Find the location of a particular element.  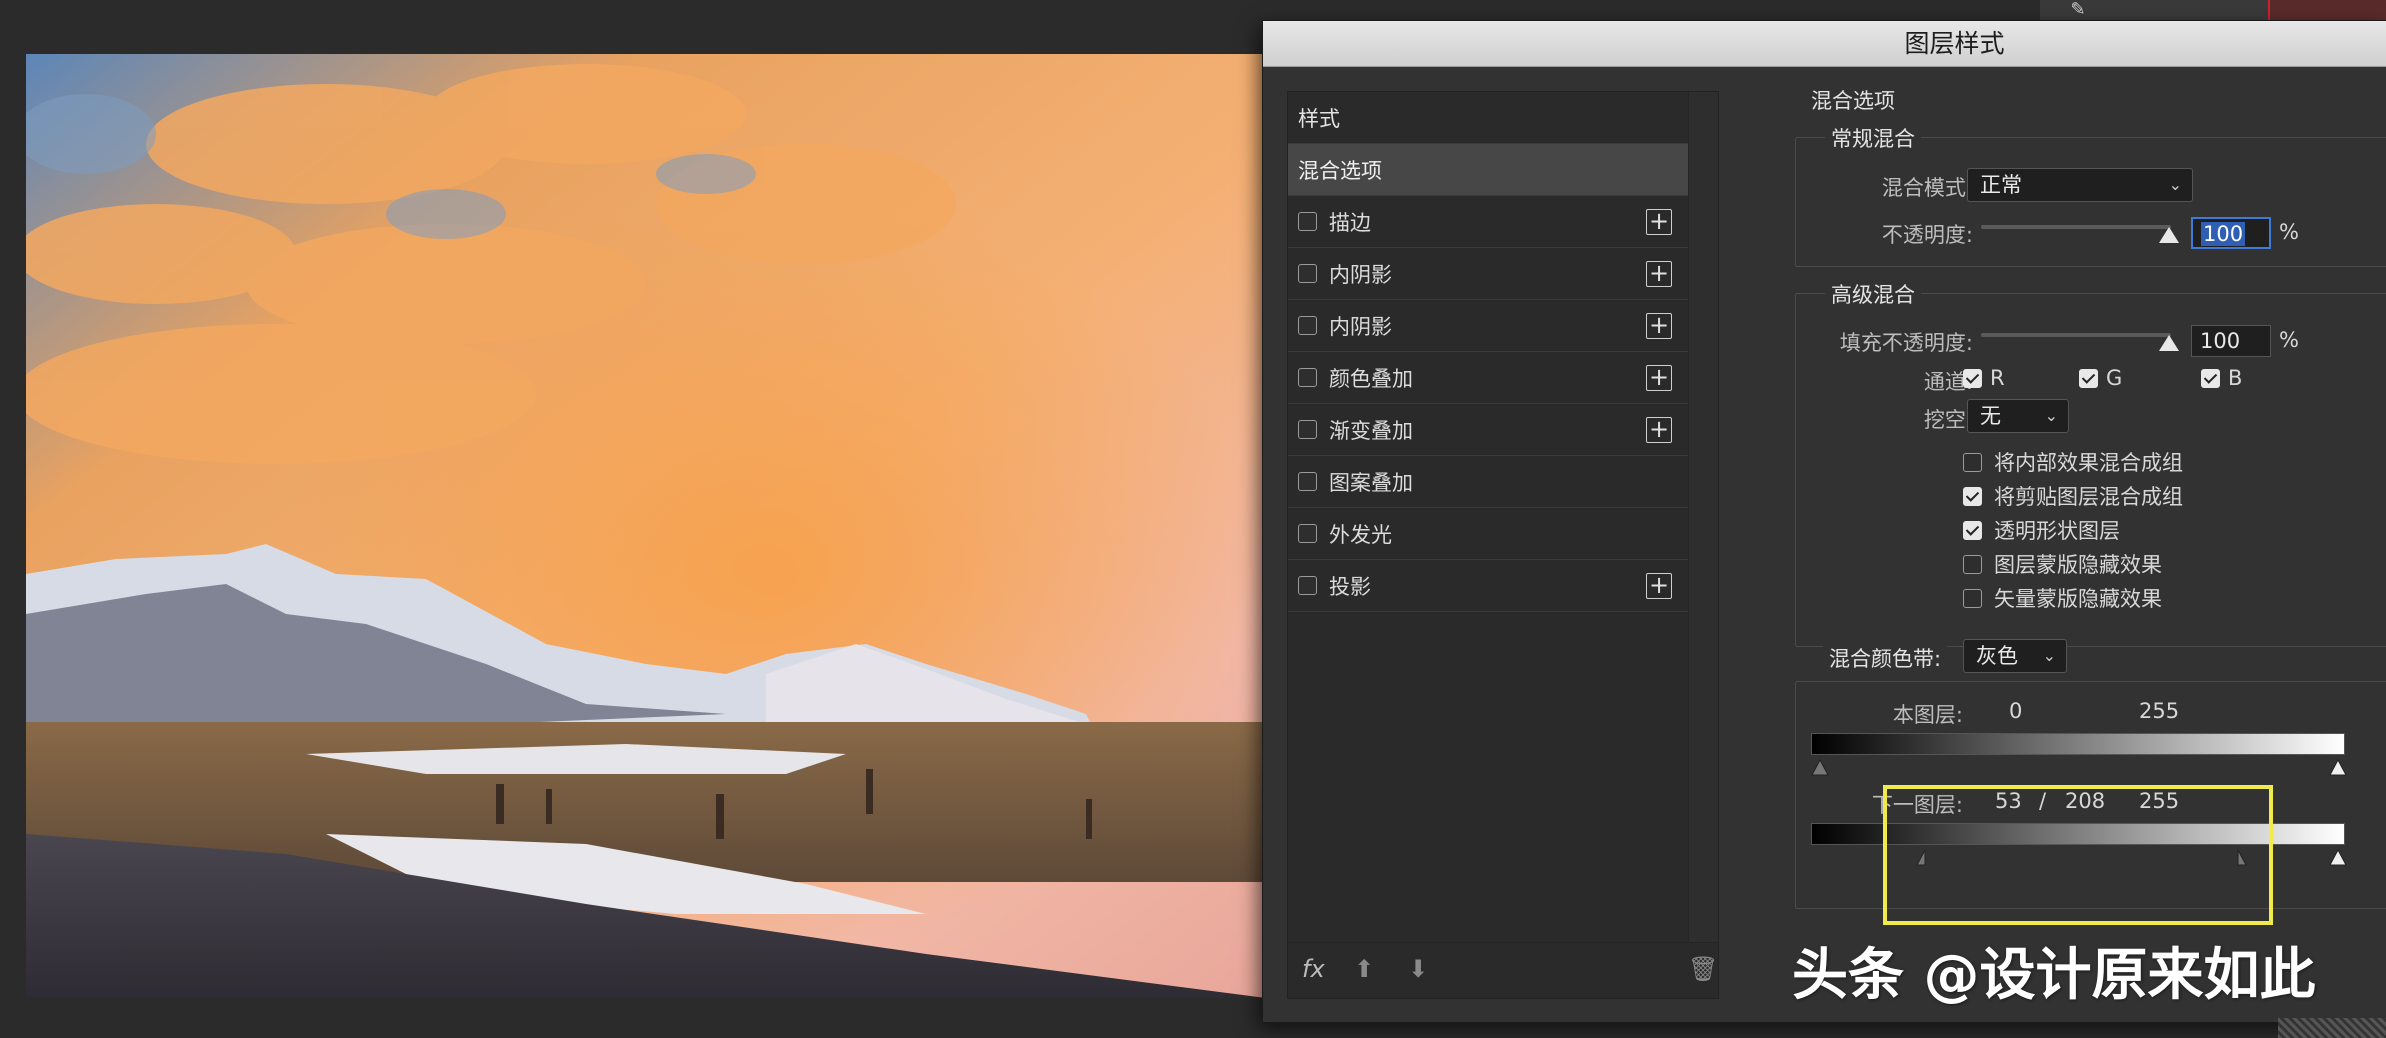

style-item-color-overlay: 颜色叠加 + is located at coordinates (1488, 378).